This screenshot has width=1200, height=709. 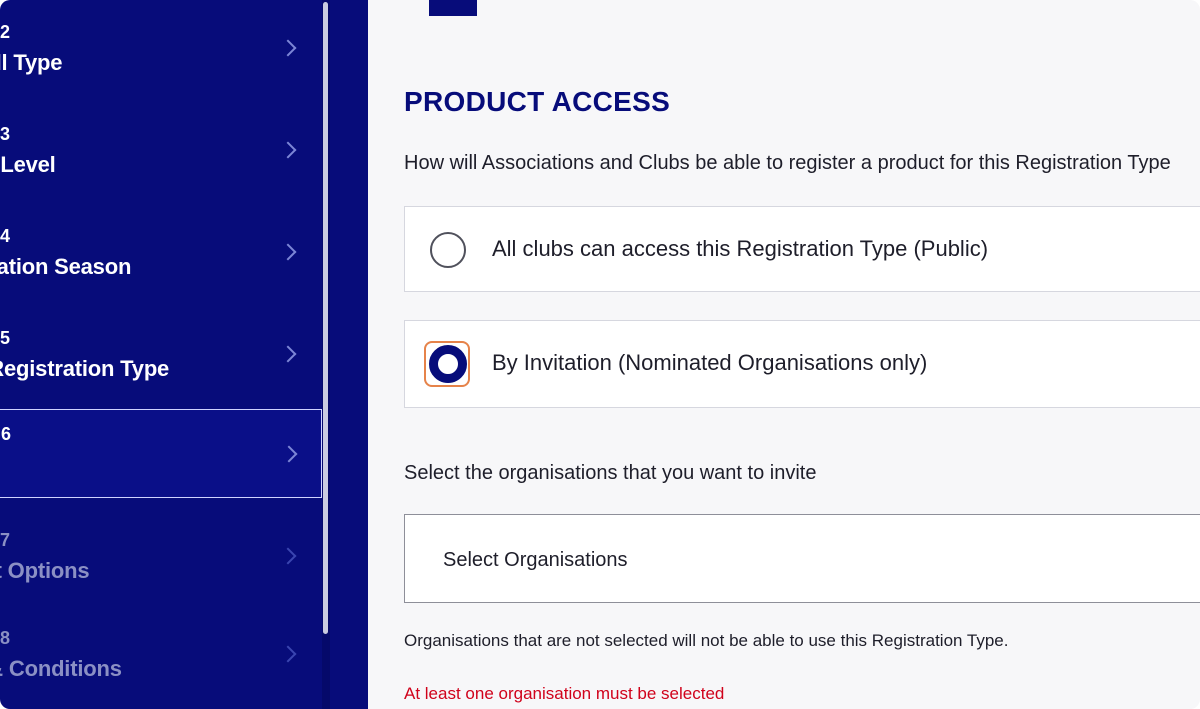 I want to click on sidebar-scrollbar-thumb, so click(x=325, y=318).